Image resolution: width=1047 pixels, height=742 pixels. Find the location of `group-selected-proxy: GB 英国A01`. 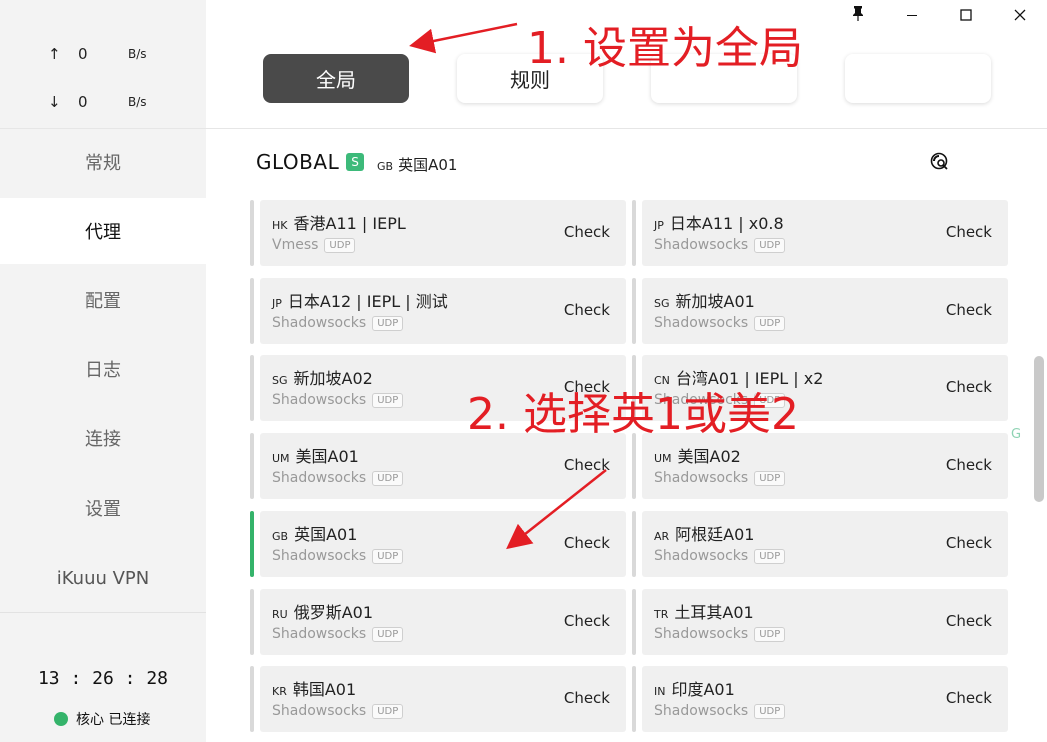

group-selected-proxy: GB 英国A01 is located at coordinates (417, 164).